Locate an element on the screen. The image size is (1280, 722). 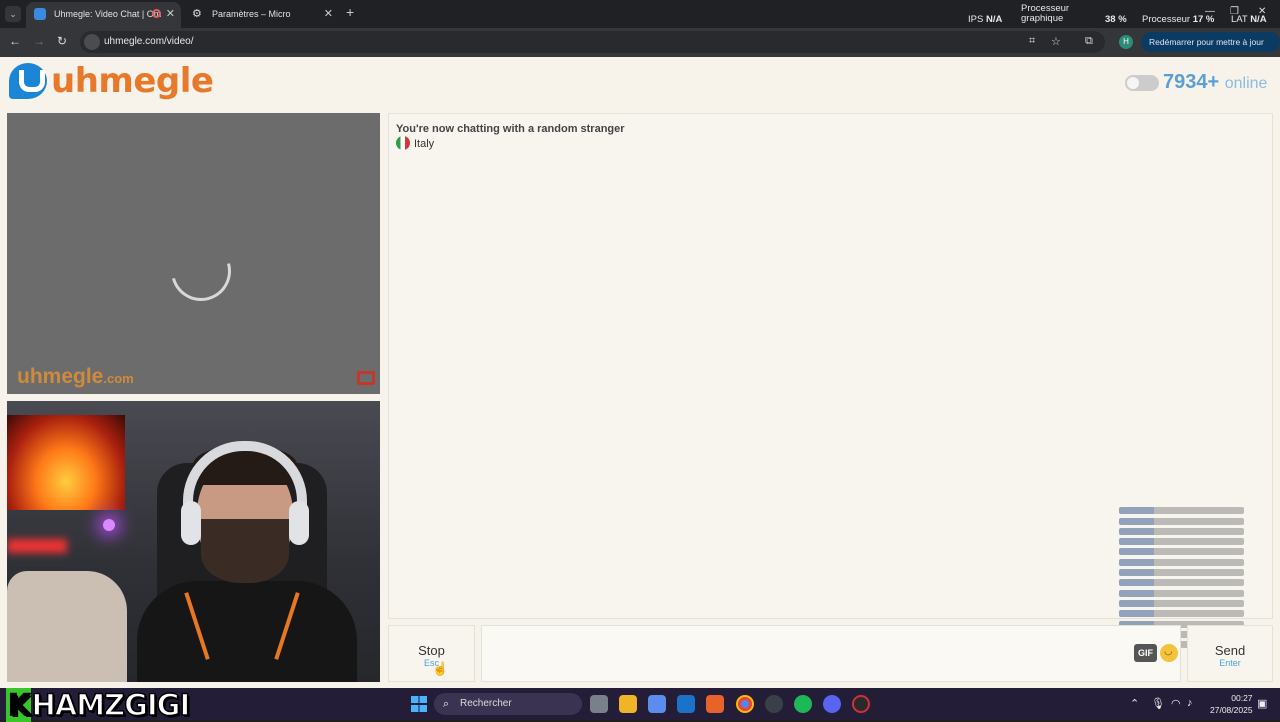
discord-icon is located at coordinates (832, 704).